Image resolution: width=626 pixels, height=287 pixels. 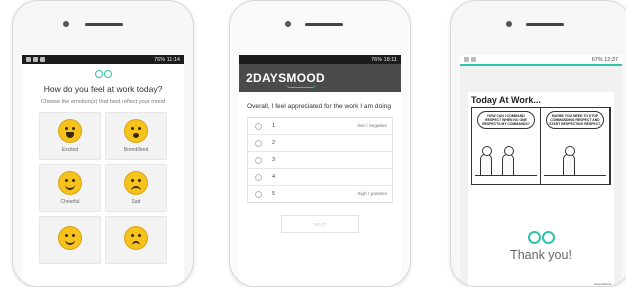 I want to click on grin-icon, so click(x=70, y=131).